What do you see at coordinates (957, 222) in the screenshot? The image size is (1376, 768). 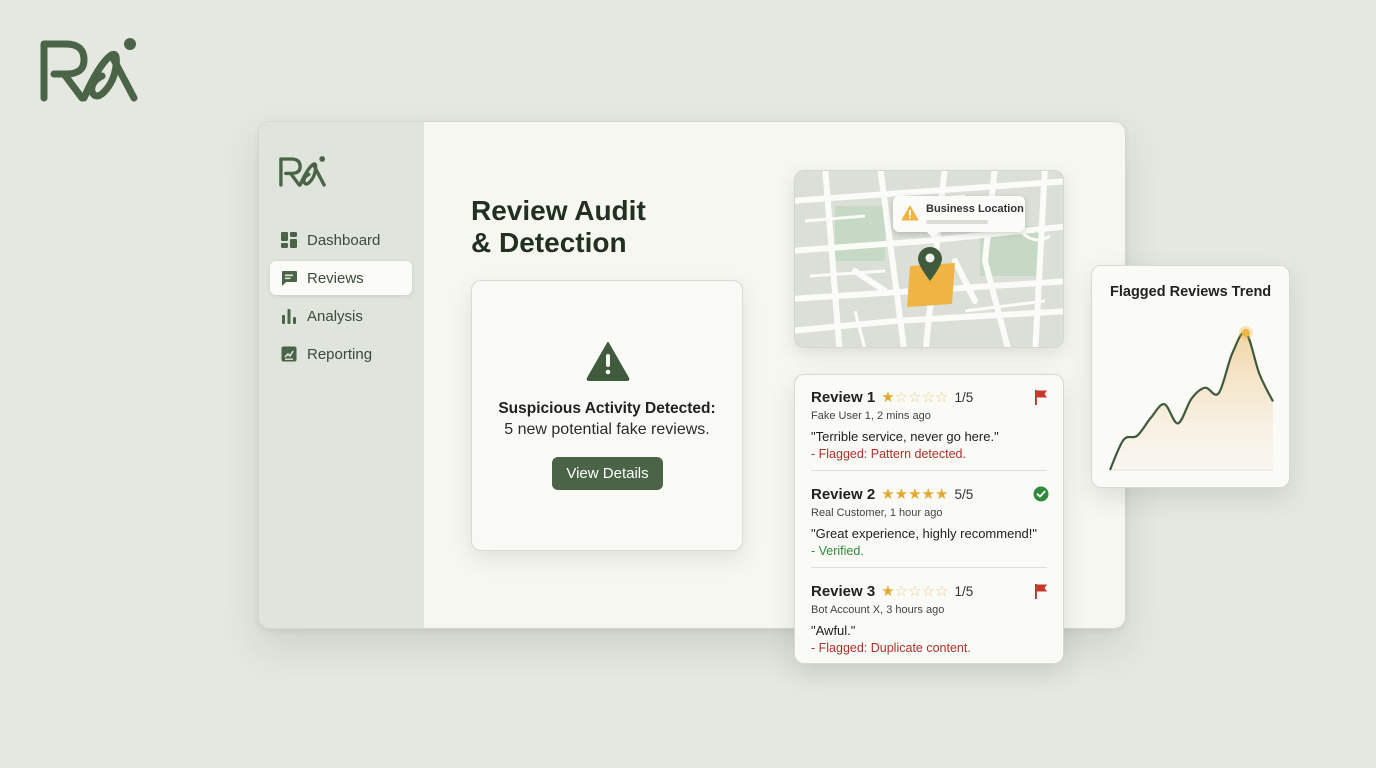 I see `map-tooltip-placeholder-bar` at bounding box center [957, 222].